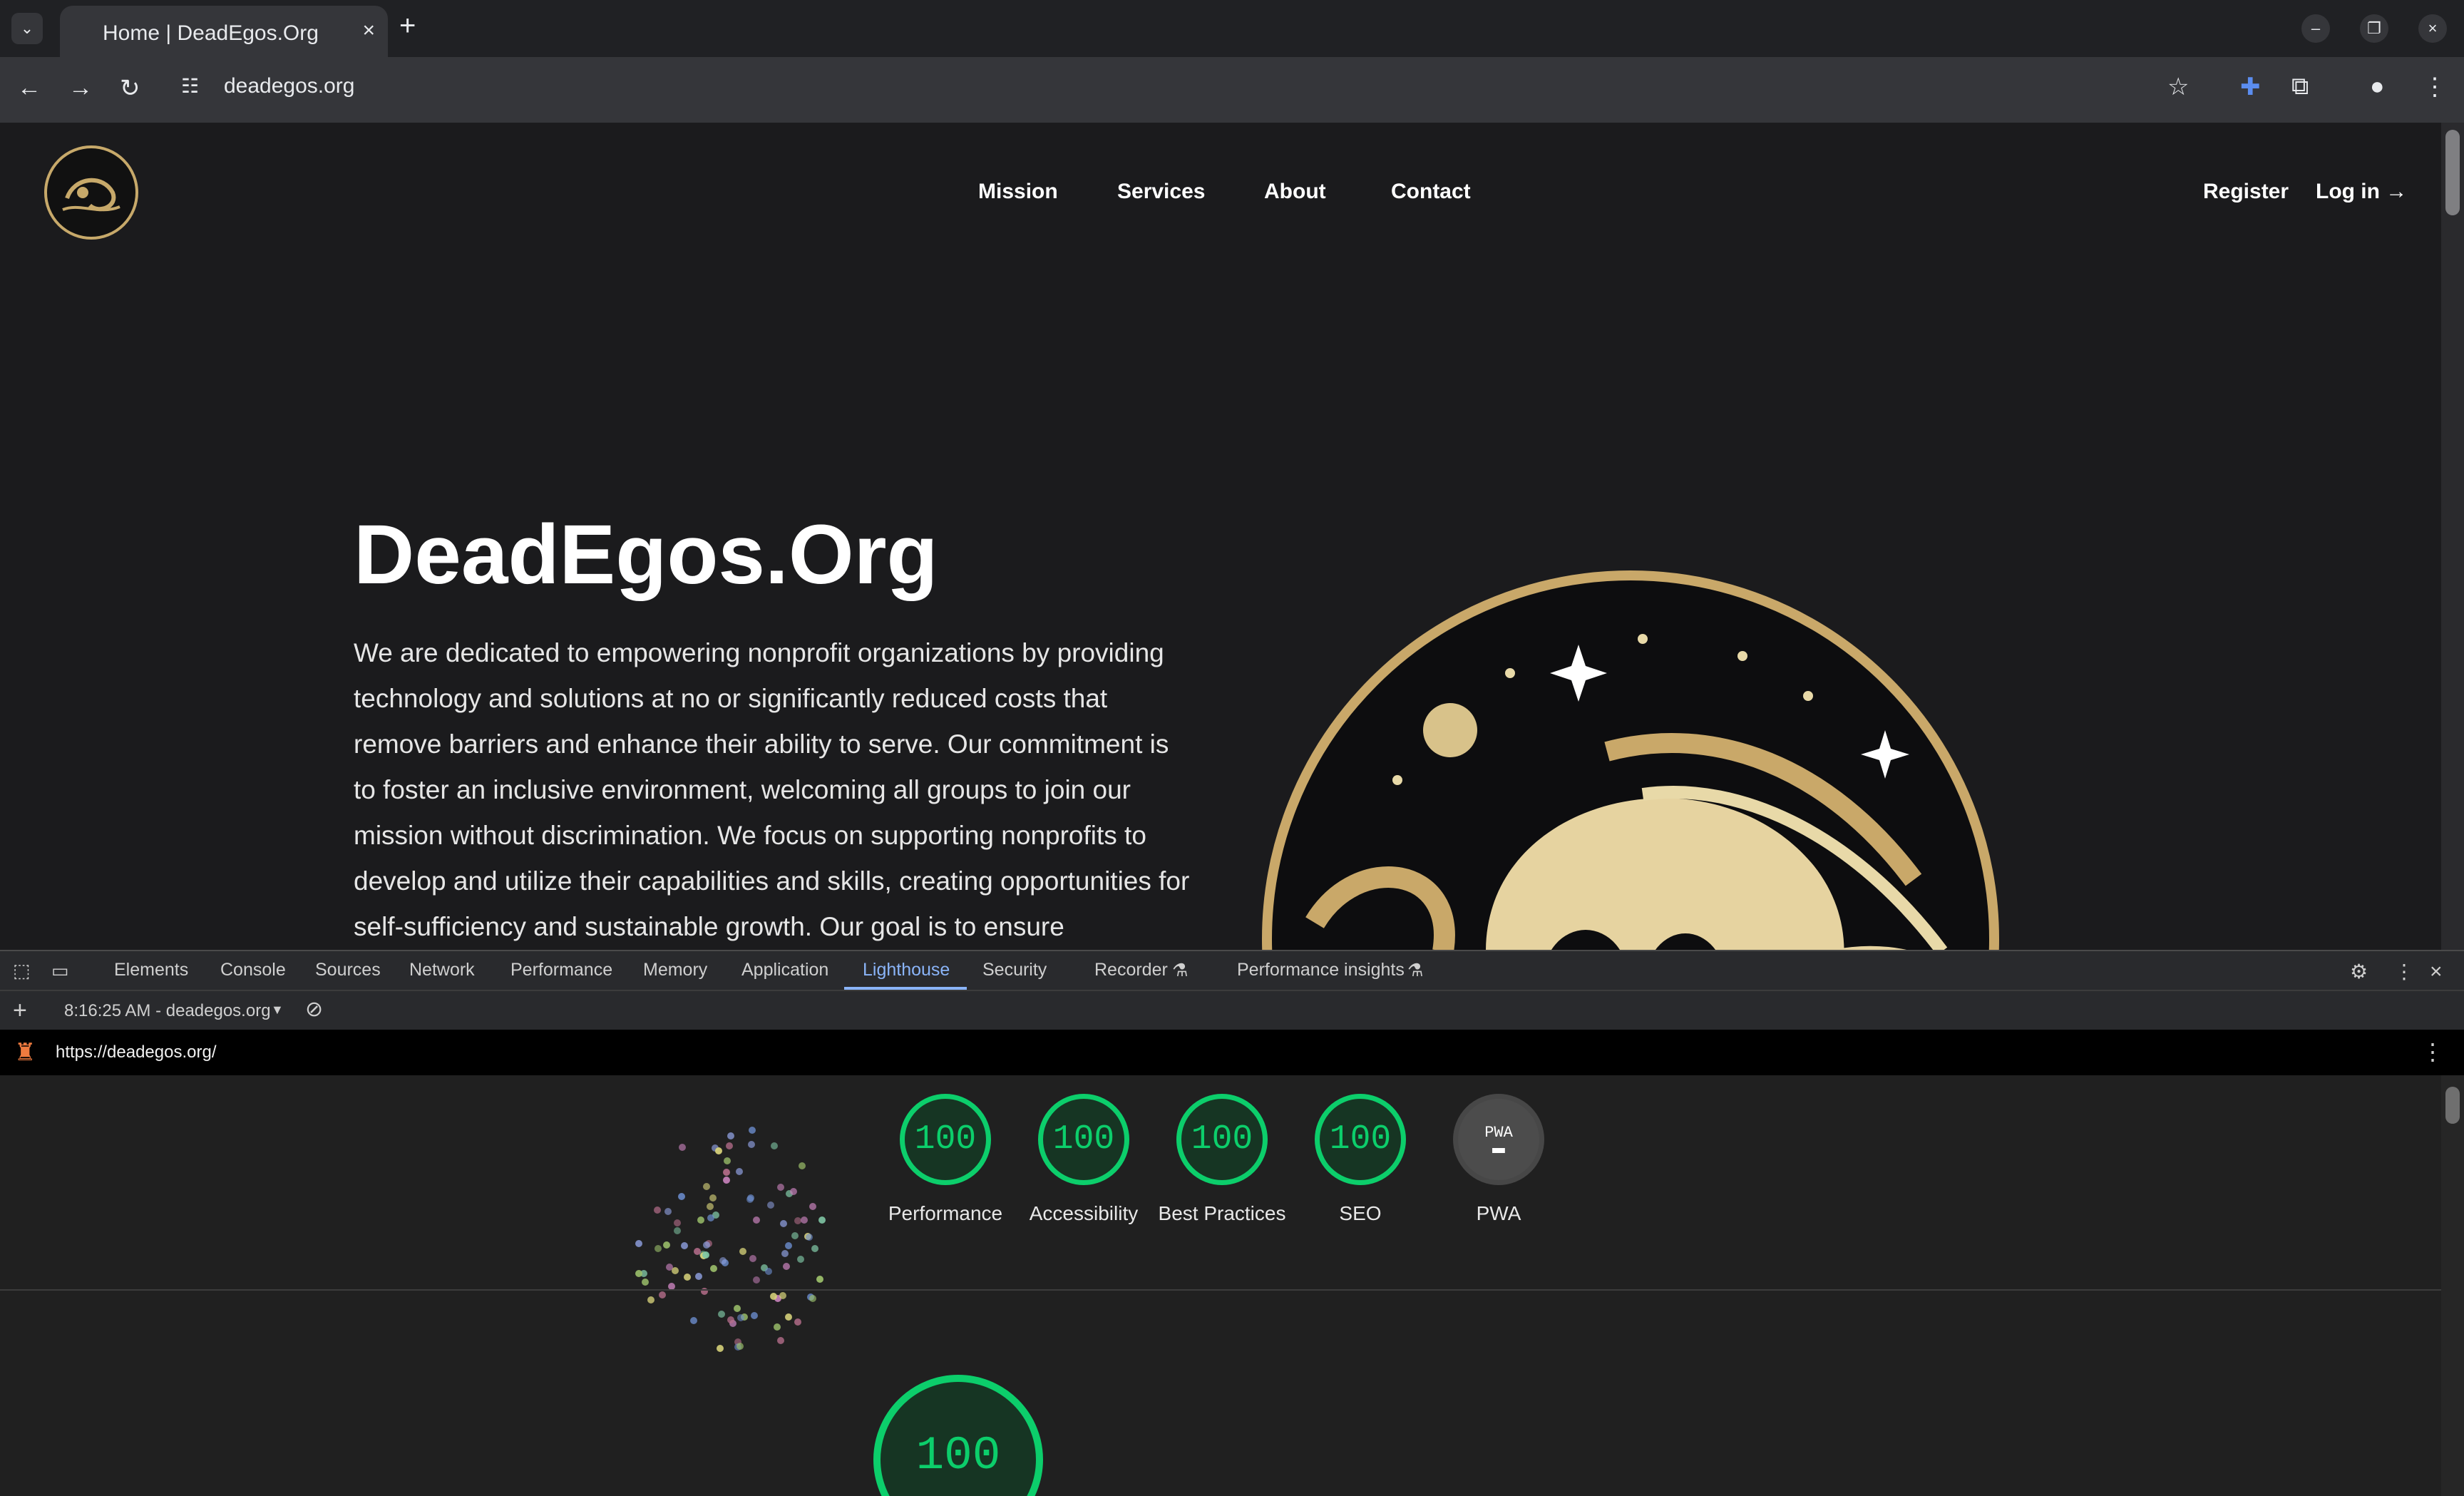 This screenshot has width=2464, height=1496. Describe the element at coordinates (91, 192) in the screenshot. I see `site-logo` at that location.